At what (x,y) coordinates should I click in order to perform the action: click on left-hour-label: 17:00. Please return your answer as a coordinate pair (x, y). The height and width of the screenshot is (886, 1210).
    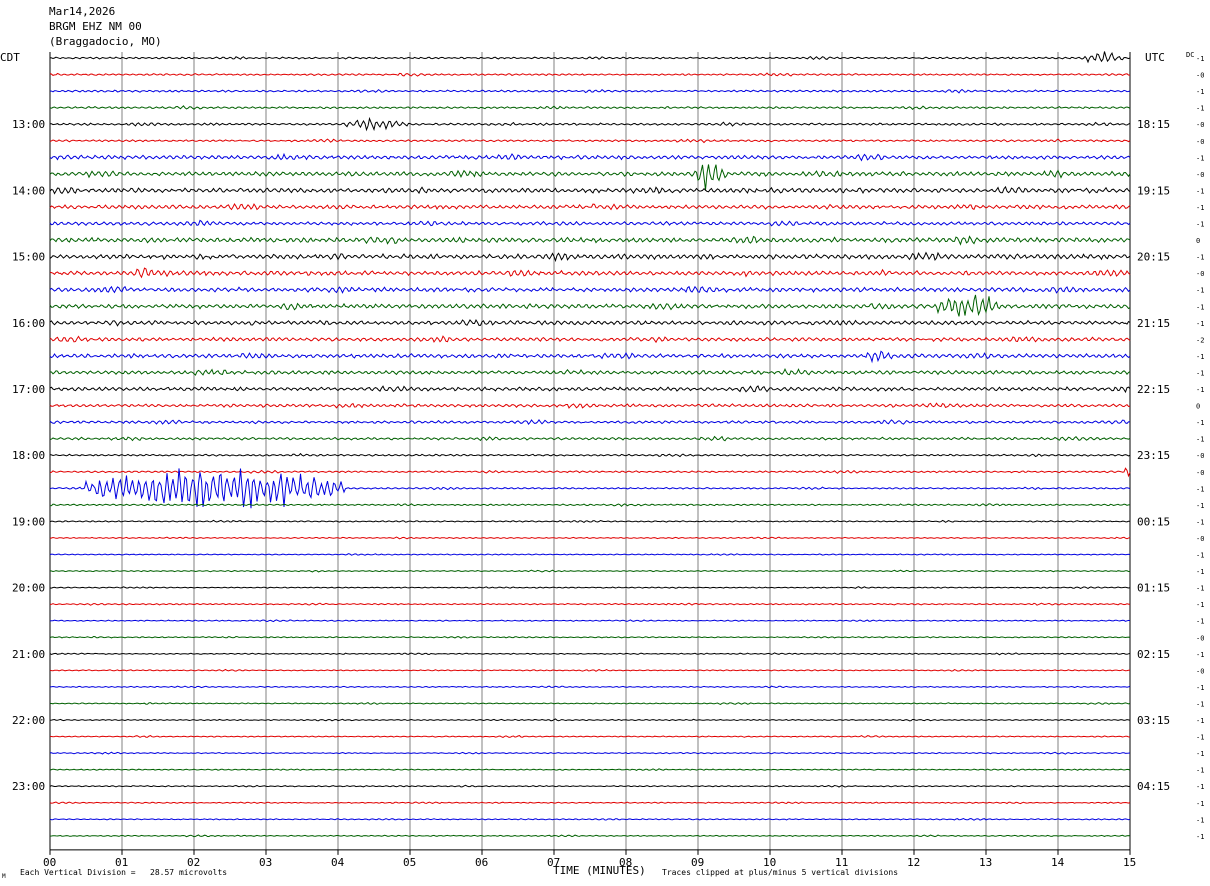
    Looking at the image, I should click on (28, 389).